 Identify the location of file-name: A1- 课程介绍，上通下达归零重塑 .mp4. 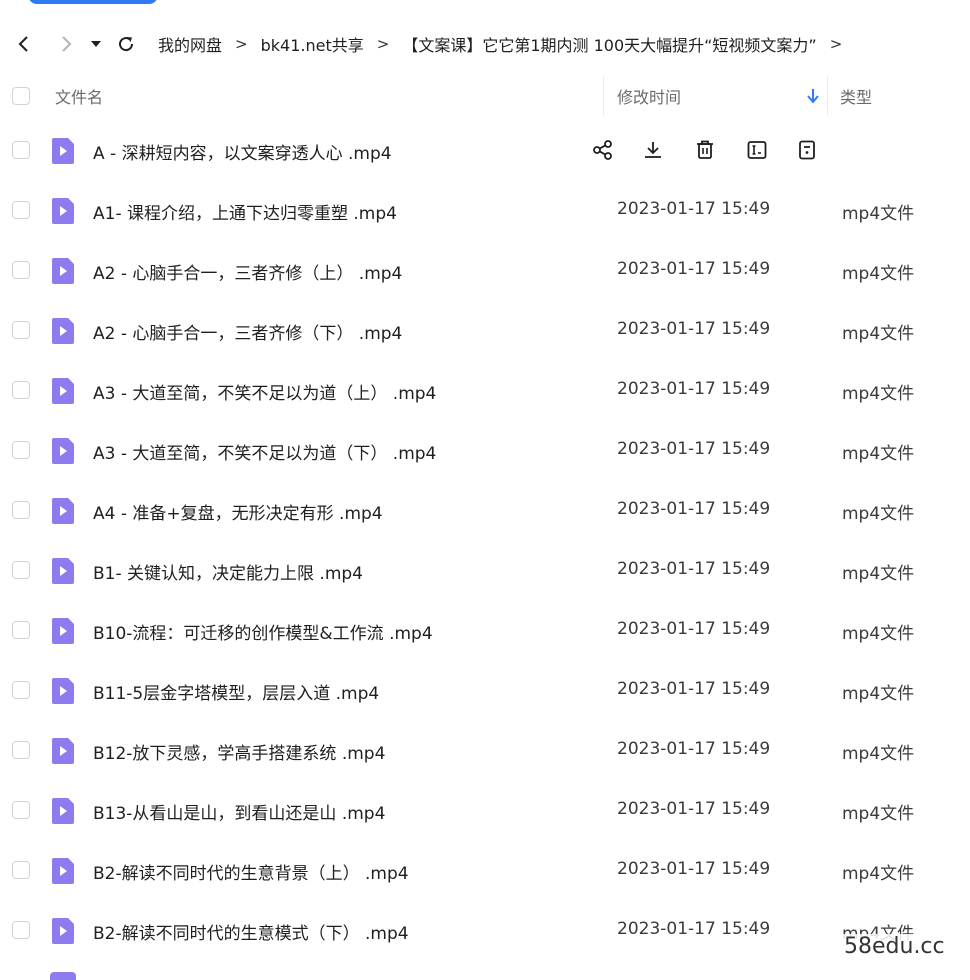
(245, 211).